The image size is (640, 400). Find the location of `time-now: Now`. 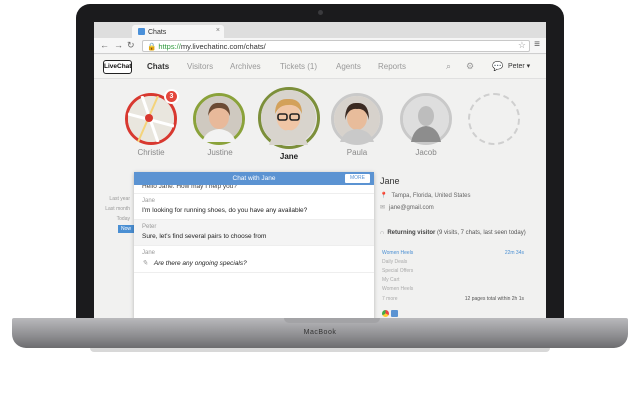

time-now: Now is located at coordinates (125, 229).